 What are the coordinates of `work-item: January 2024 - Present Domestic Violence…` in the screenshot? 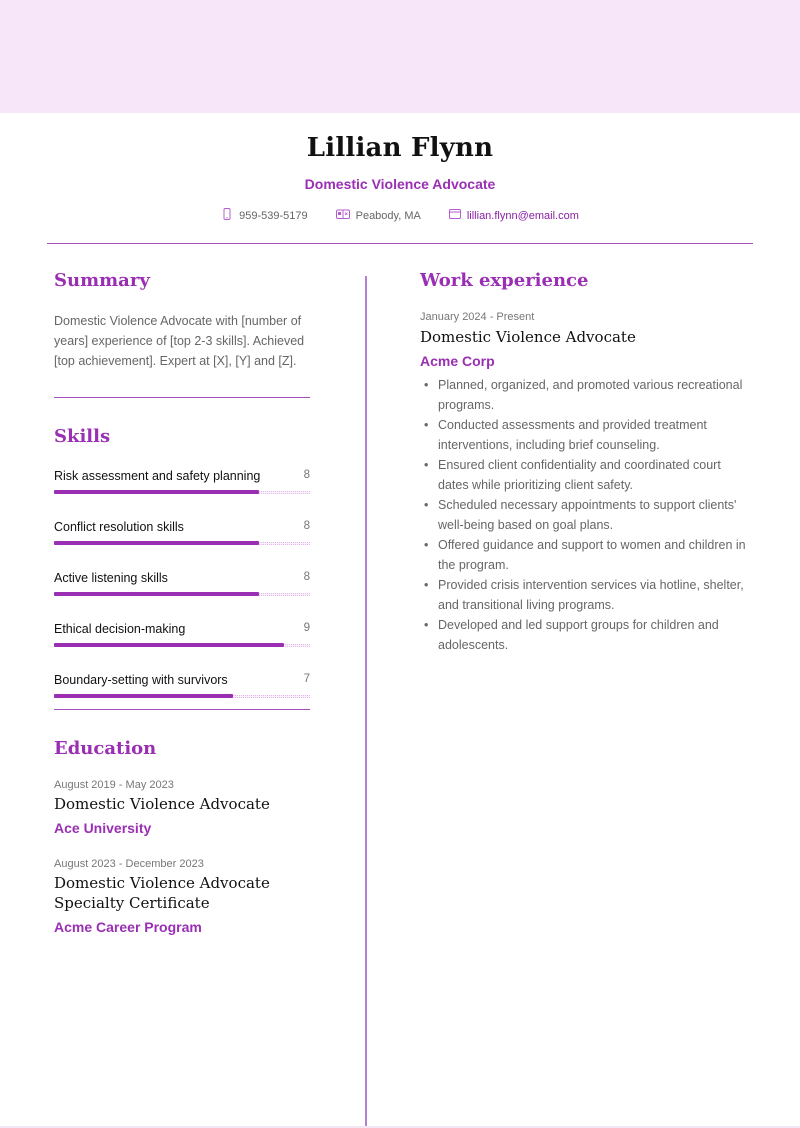 It's located at (585, 483).